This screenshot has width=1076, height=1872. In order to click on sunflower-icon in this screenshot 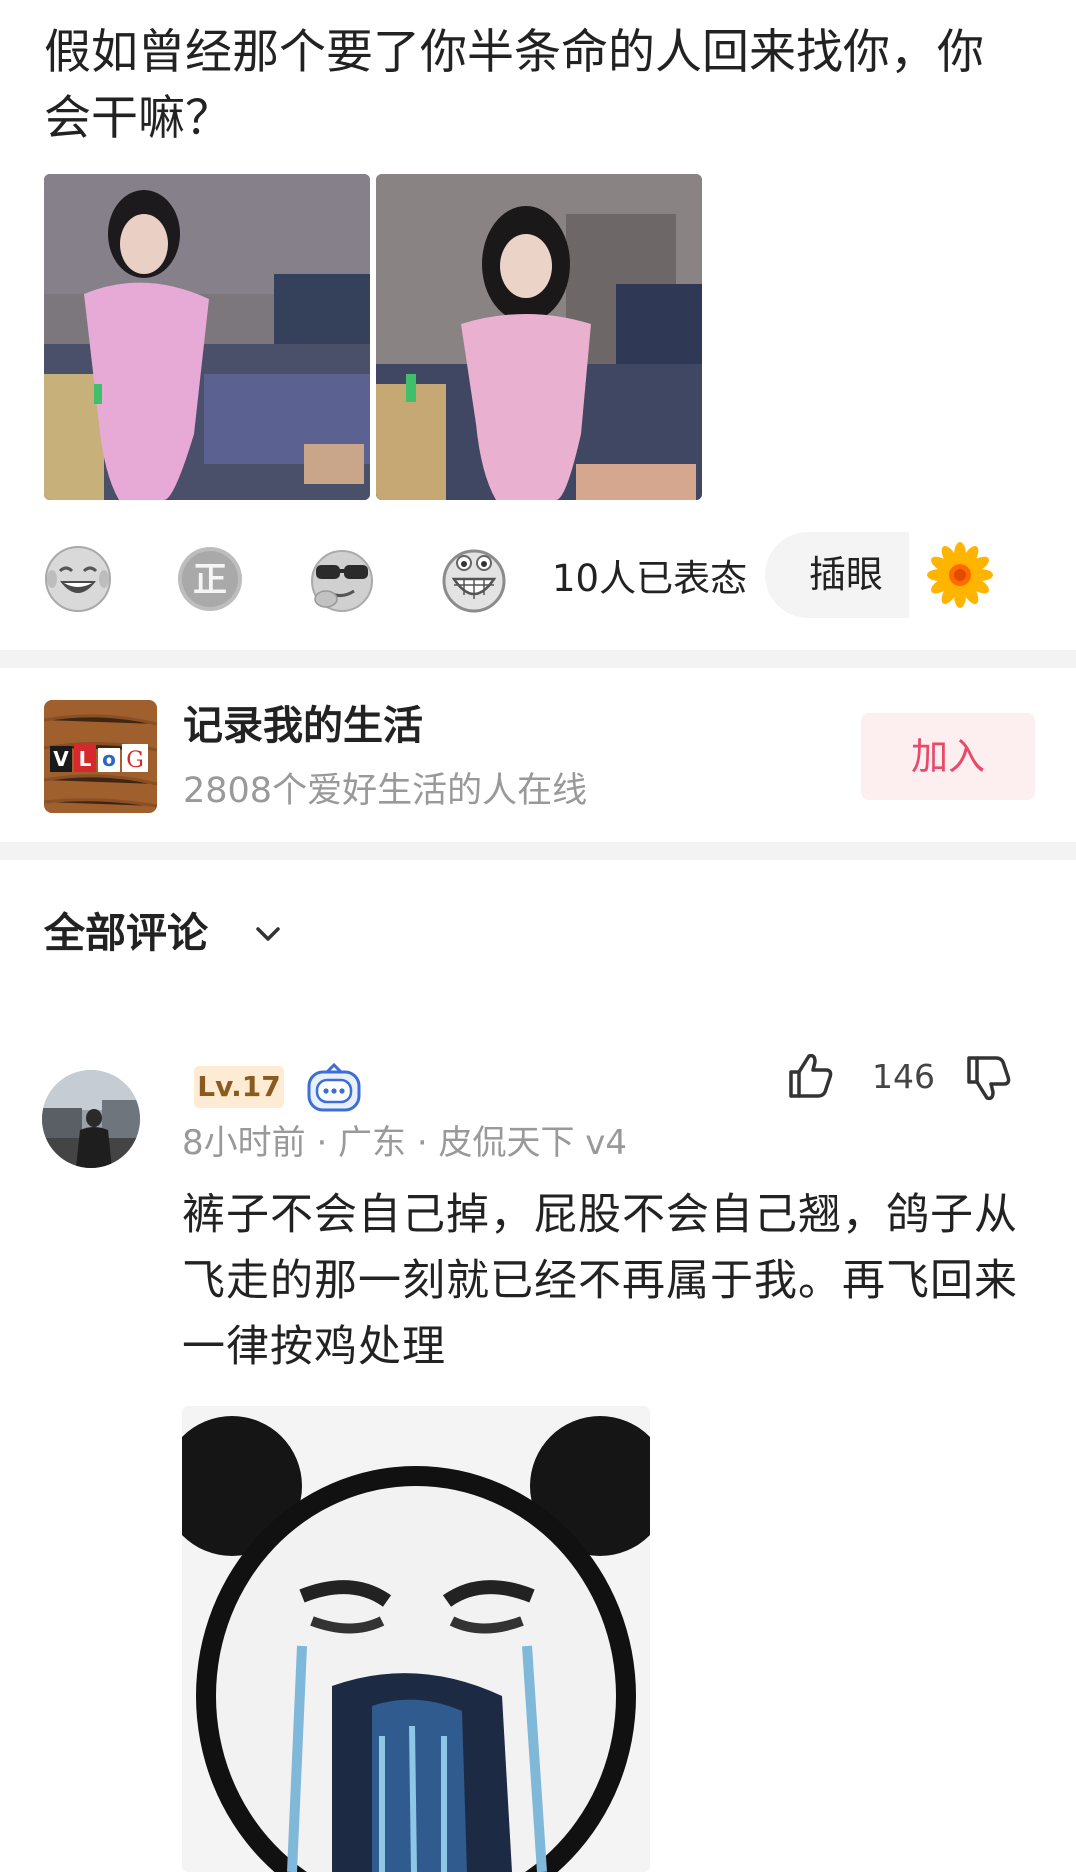, I will do `click(965, 575)`.